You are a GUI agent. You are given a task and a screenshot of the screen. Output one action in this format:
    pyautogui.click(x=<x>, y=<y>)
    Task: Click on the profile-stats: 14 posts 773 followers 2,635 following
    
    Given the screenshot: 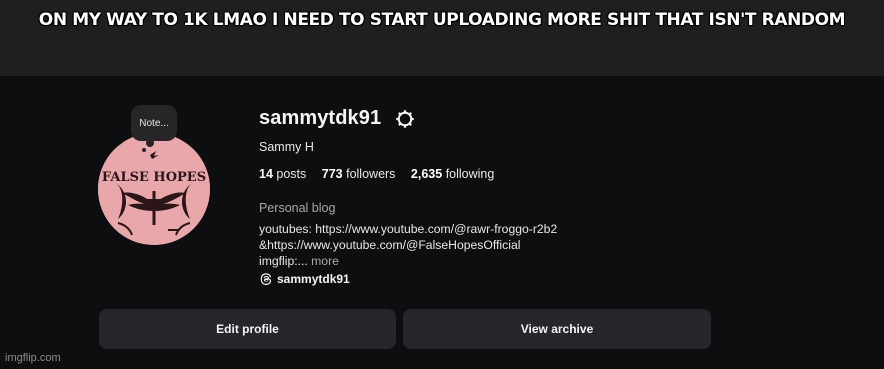 What is the action you would take?
    pyautogui.click(x=382, y=174)
    